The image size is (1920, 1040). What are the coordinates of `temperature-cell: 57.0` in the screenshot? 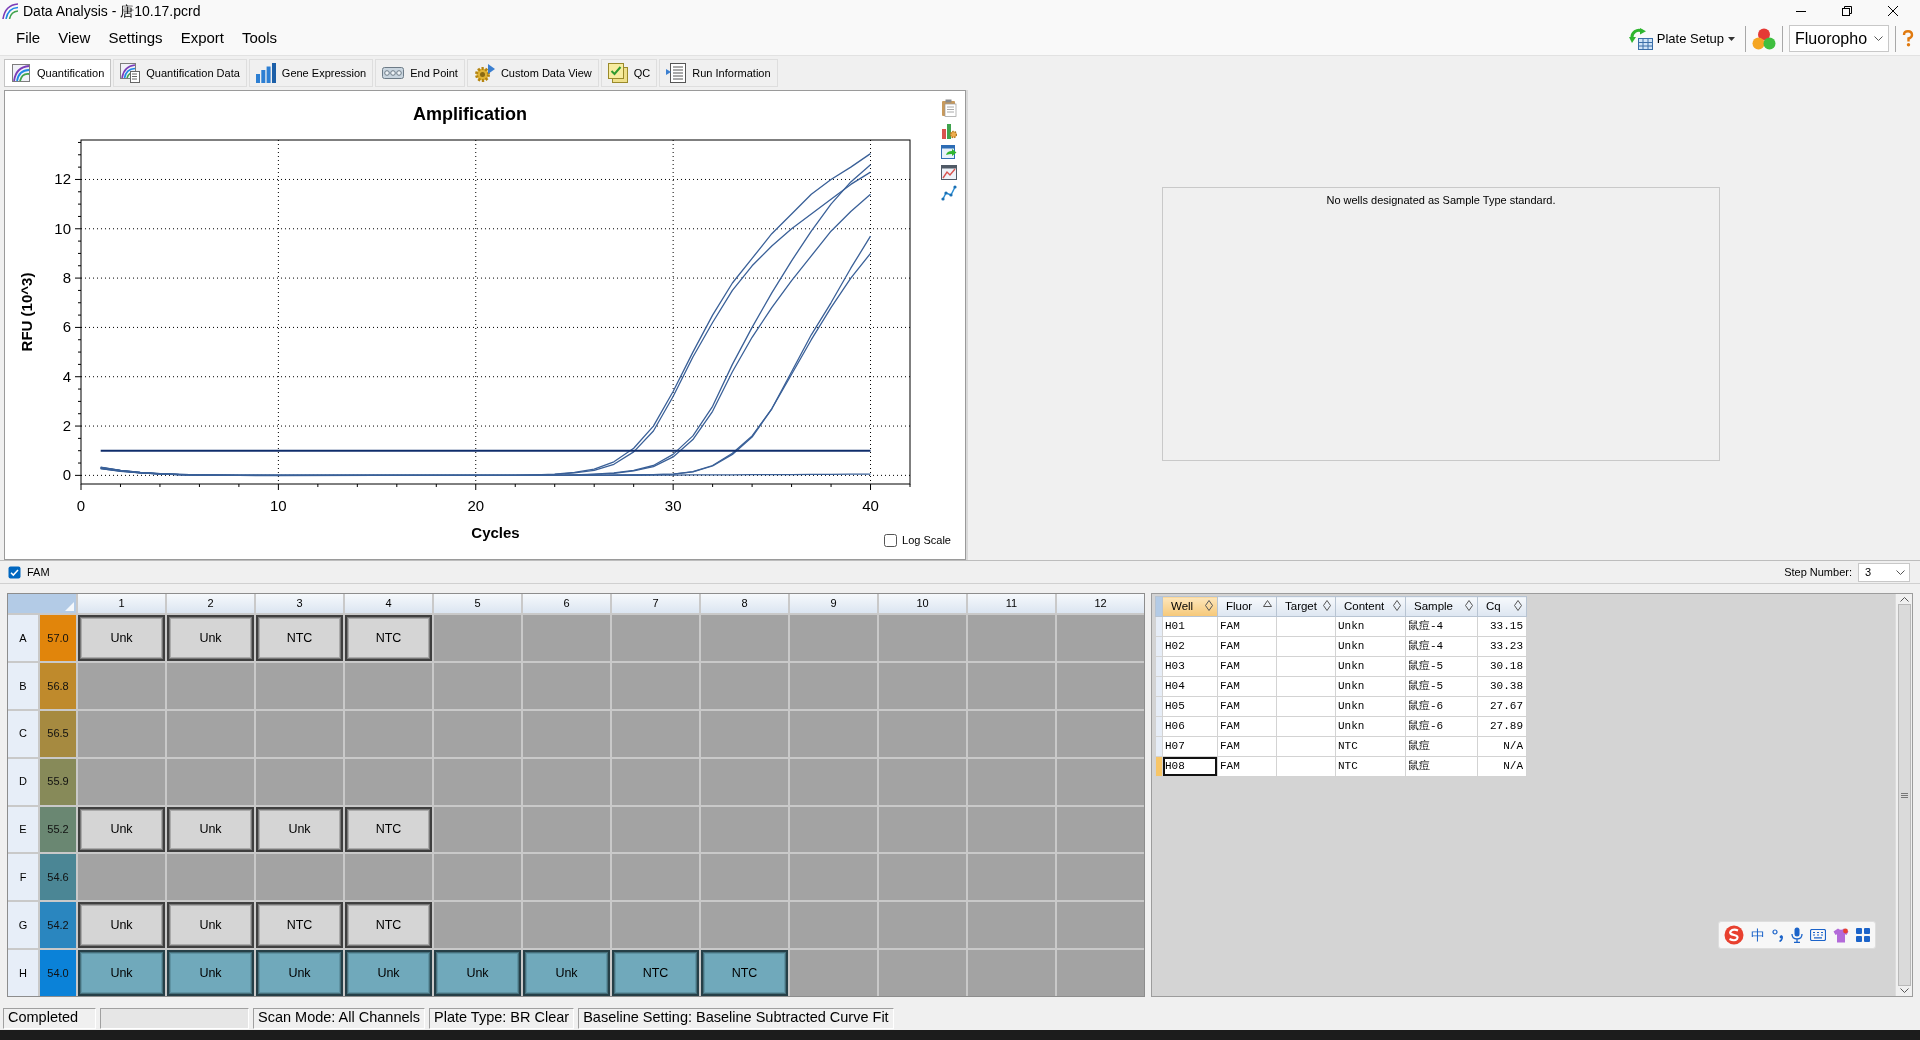 It's located at (58, 638).